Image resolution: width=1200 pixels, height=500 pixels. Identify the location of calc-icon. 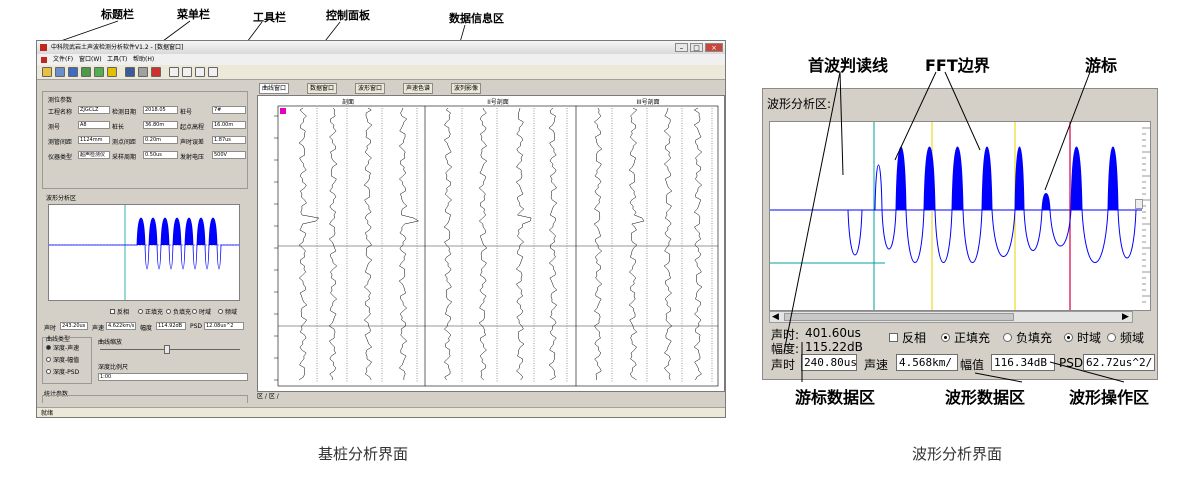
(99, 72).